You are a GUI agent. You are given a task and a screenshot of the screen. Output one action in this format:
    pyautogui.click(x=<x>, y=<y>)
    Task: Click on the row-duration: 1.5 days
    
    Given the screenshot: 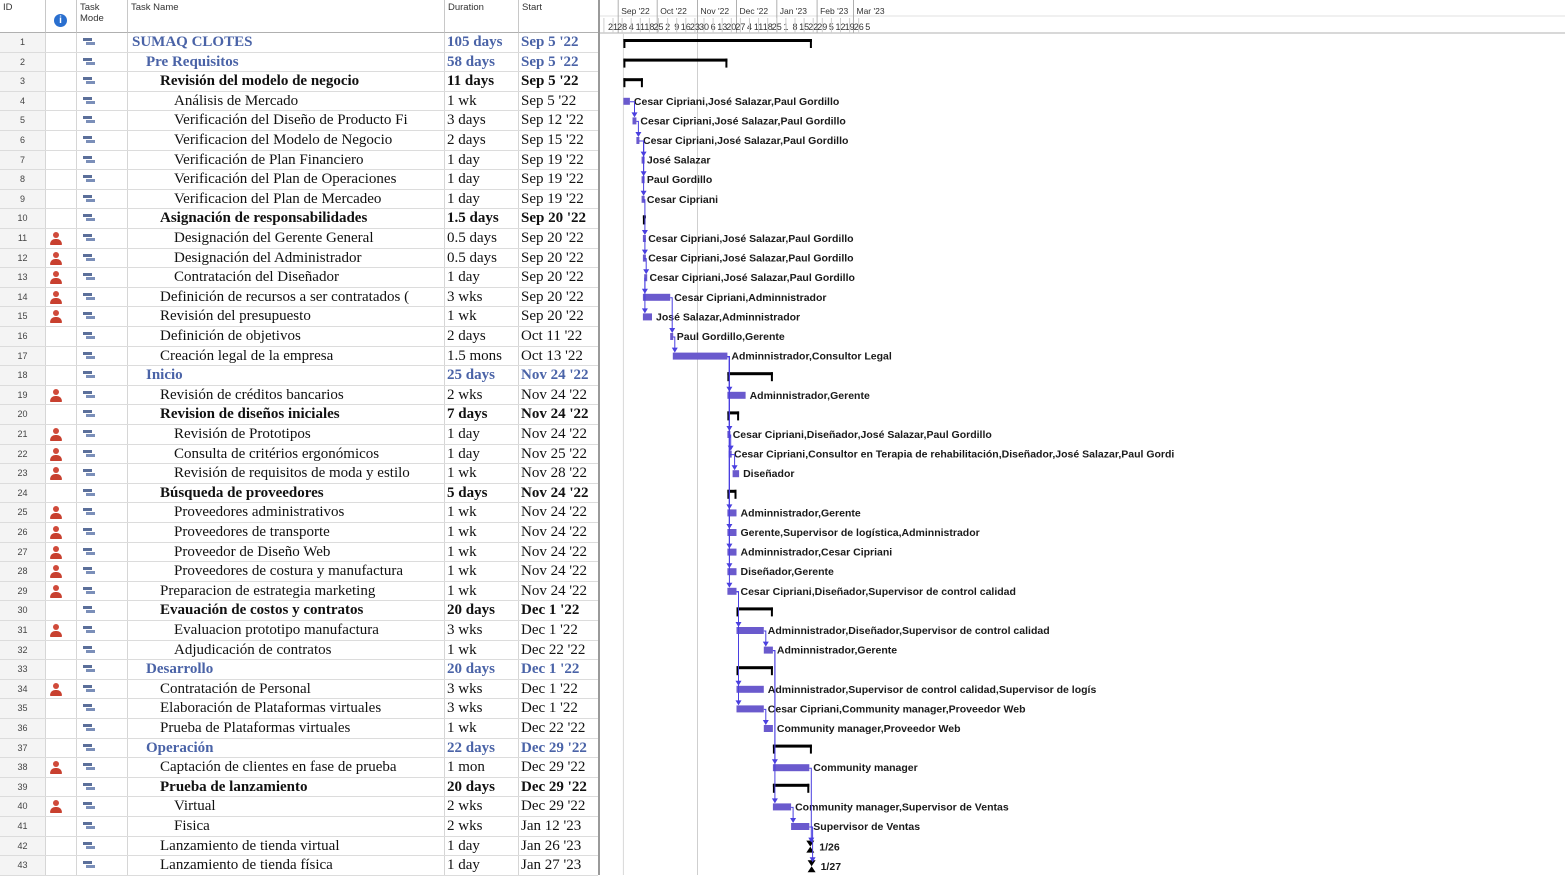 What is the action you would take?
    pyautogui.click(x=482, y=218)
    